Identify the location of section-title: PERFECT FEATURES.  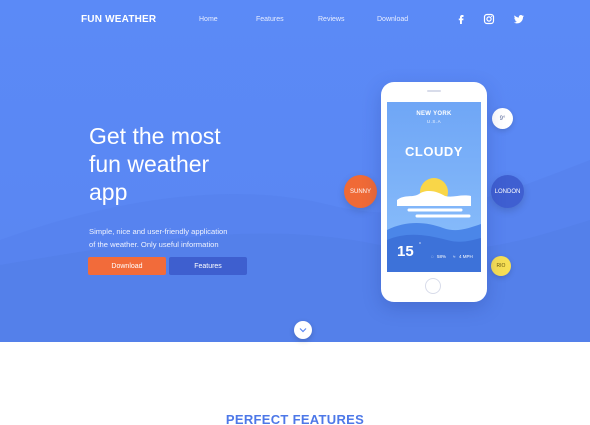
(295, 418).